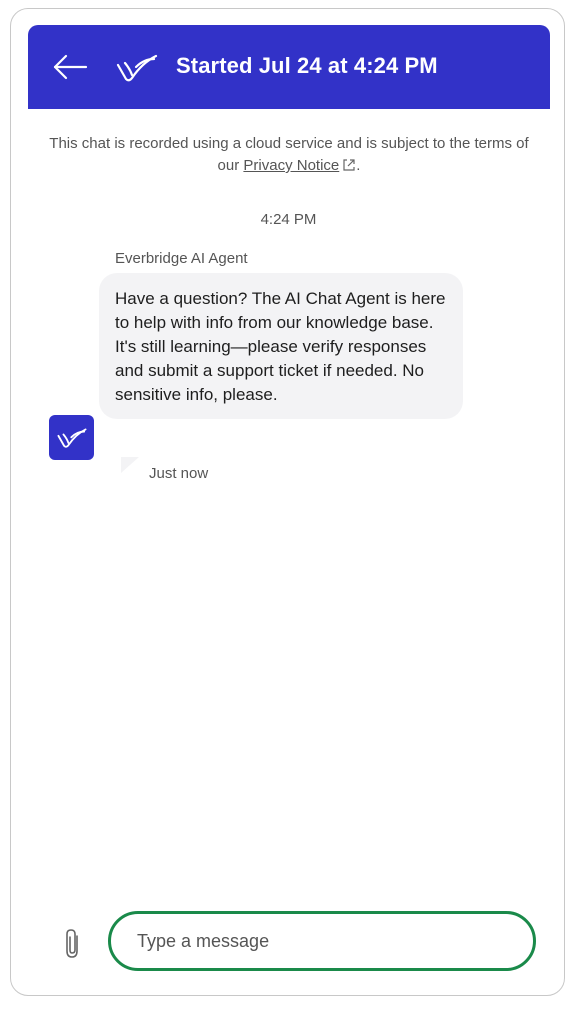 The width and height of the screenshot is (577, 1012). What do you see at coordinates (307, 65) in the screenshot?
I see `chat-title: Started Jul 24 at 4:24 PM` at bounding box center [307, 65].